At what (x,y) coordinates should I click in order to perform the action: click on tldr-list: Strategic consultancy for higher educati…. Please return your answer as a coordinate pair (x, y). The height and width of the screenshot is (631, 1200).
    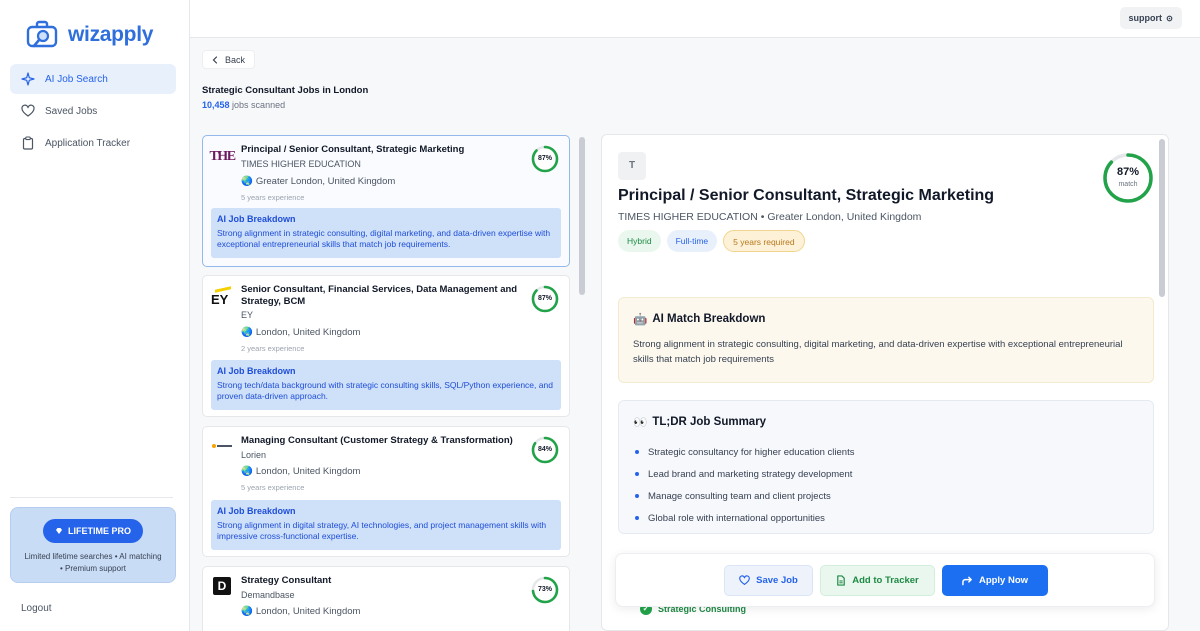
    Looking at the image, I should click on (886, 485).